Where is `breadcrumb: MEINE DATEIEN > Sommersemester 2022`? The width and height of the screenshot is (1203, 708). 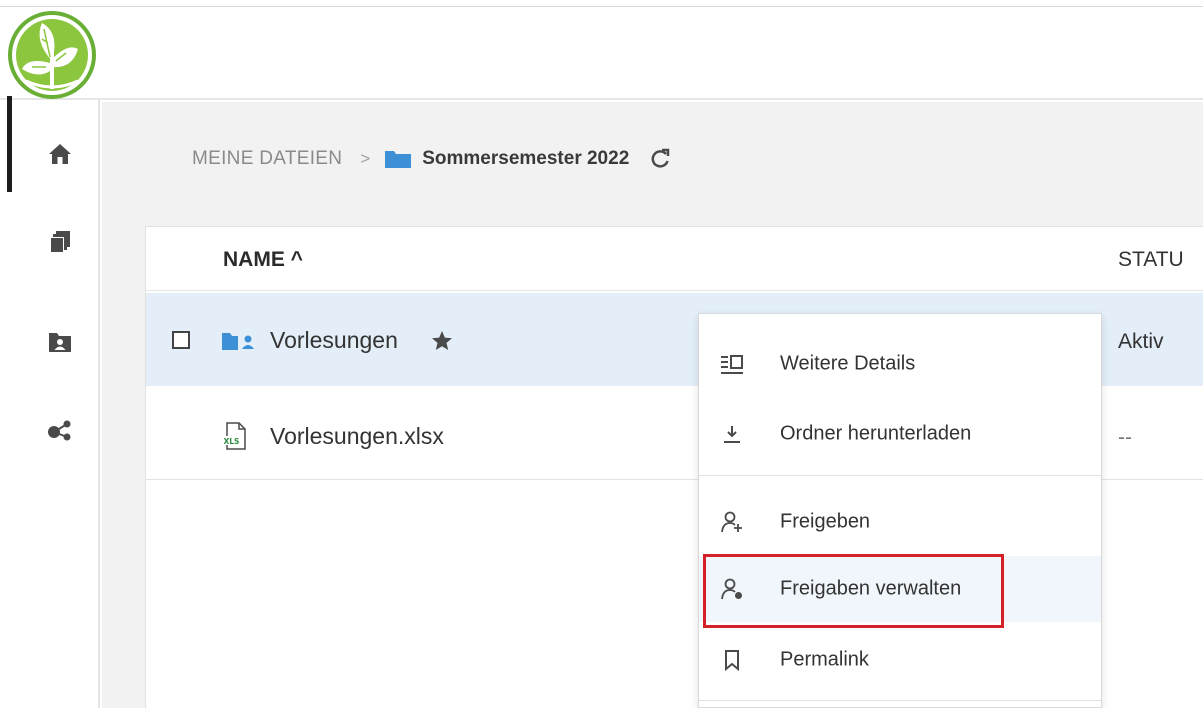
breadcrumb: MEINE DATEIEN > Sommersemester 2022 is located at coordinates (431, 159).